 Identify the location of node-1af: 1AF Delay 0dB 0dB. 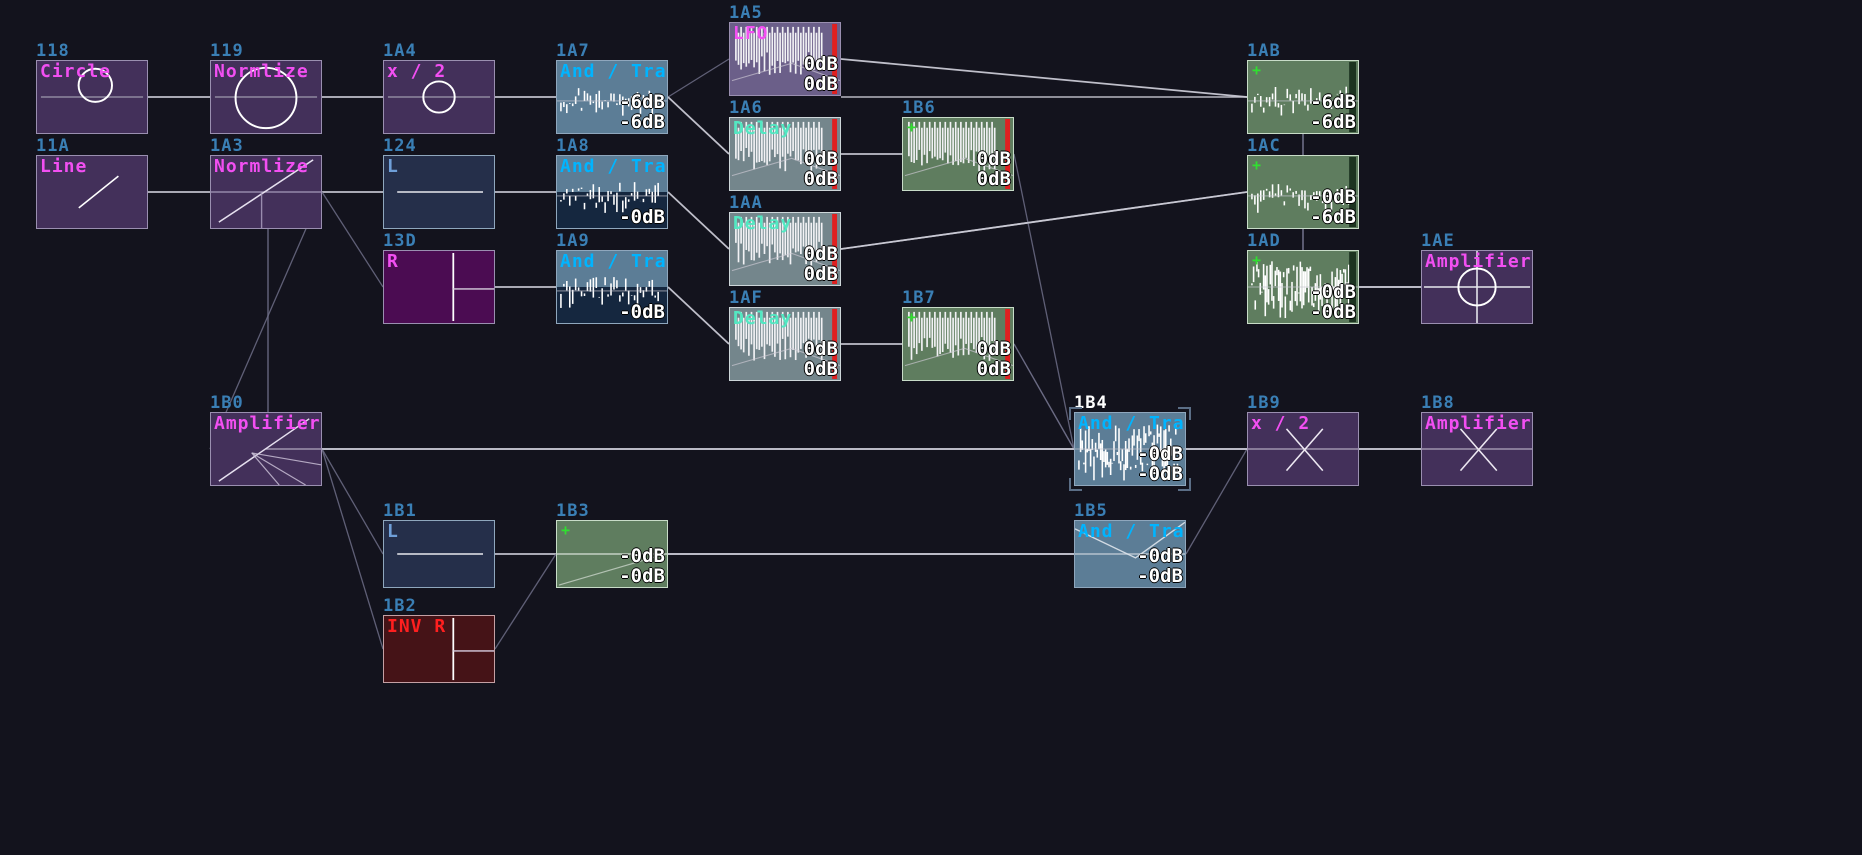
(785, 335).